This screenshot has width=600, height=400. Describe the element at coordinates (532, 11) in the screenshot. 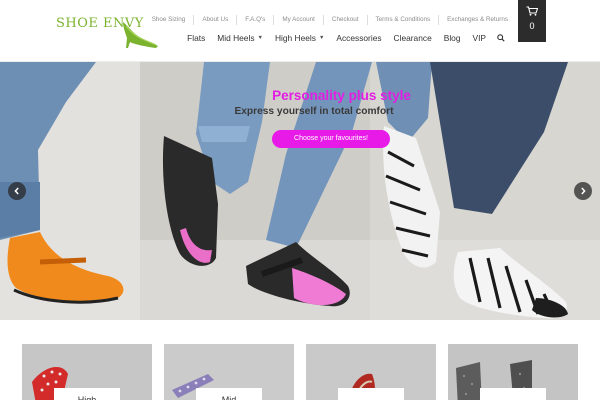

I see `cart-icon` at that location.